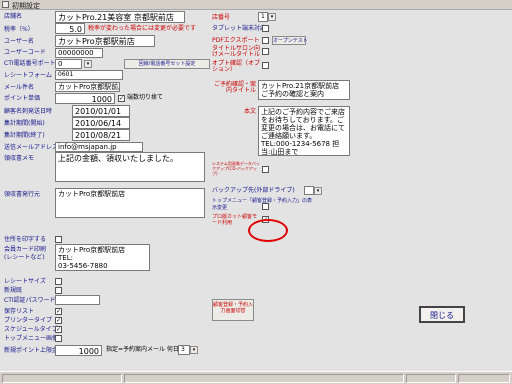 The width and height of the screenshot is (512, 384). What do you see at coordinates (24, 135) in the screenshot?
I see `period-end-label: 集計期間(終了)` at bounding box center [24, 135].